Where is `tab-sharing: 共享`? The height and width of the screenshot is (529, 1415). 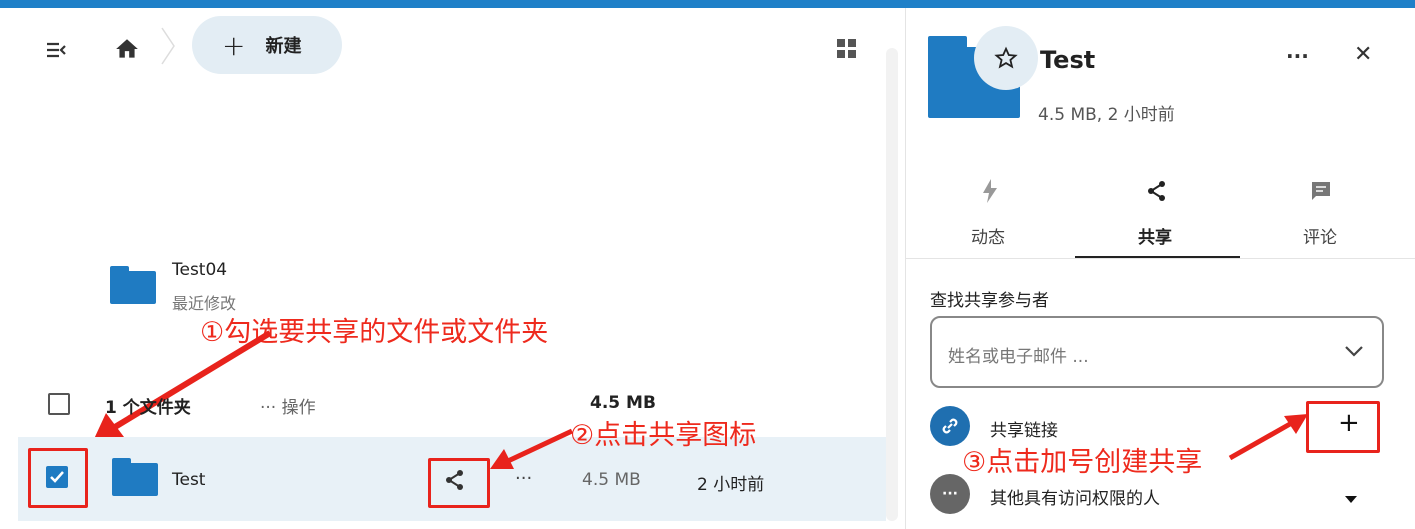
tab-sharing: 共享 is located at coordinates (1155, 235).